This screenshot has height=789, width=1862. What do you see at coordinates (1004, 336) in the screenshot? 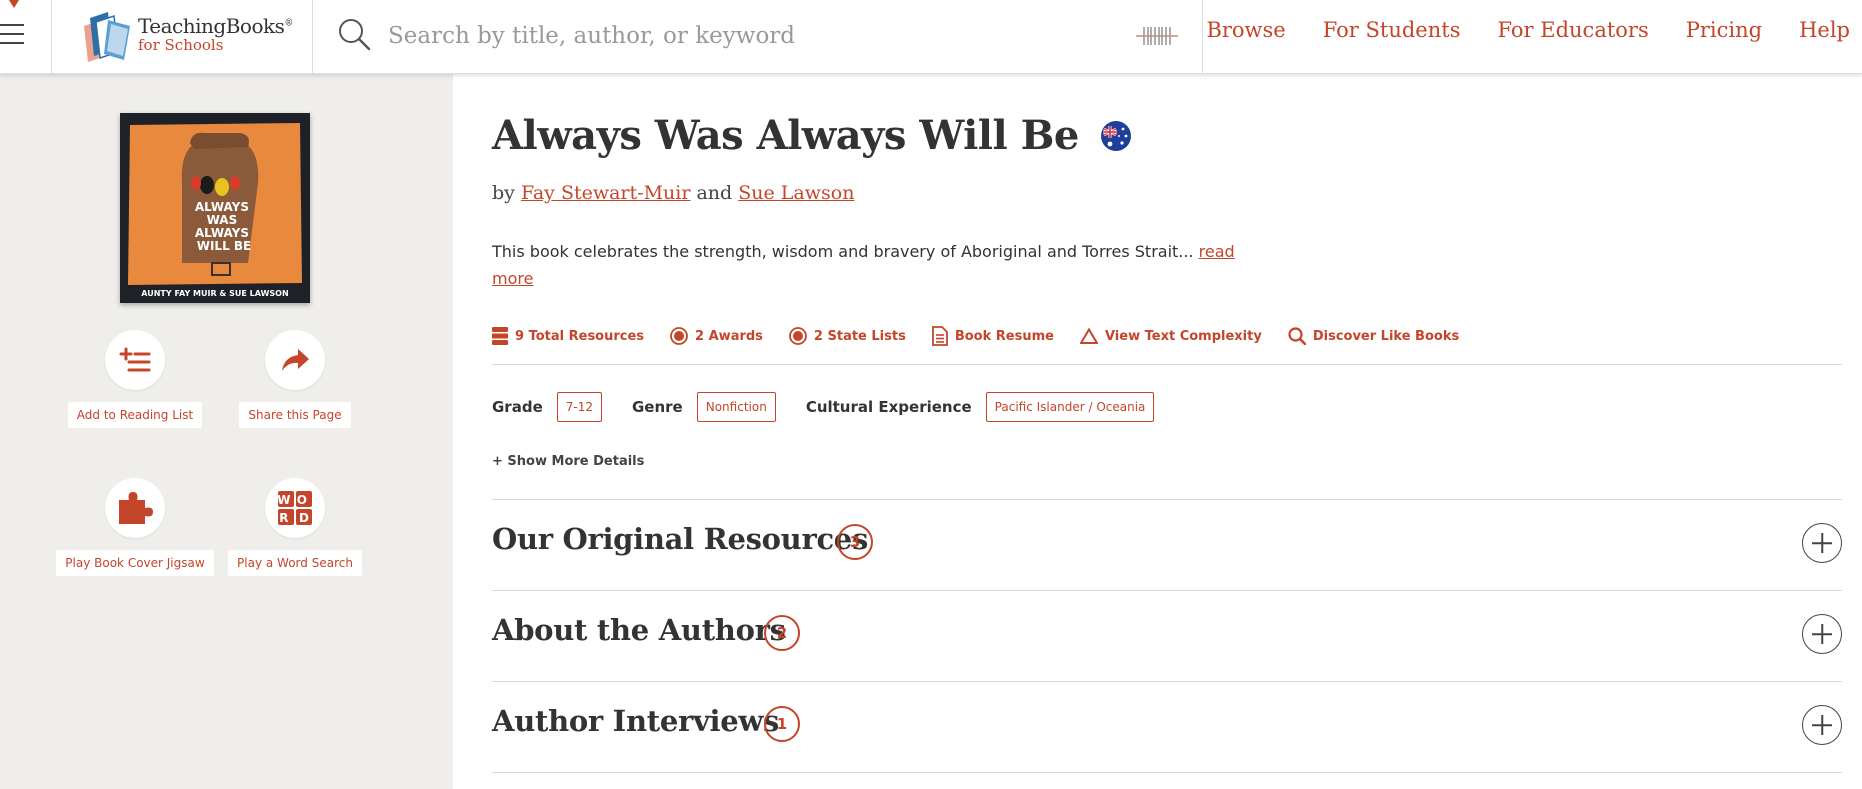
I see `link-label: Book Resume` at bounding box center [1004, 336].